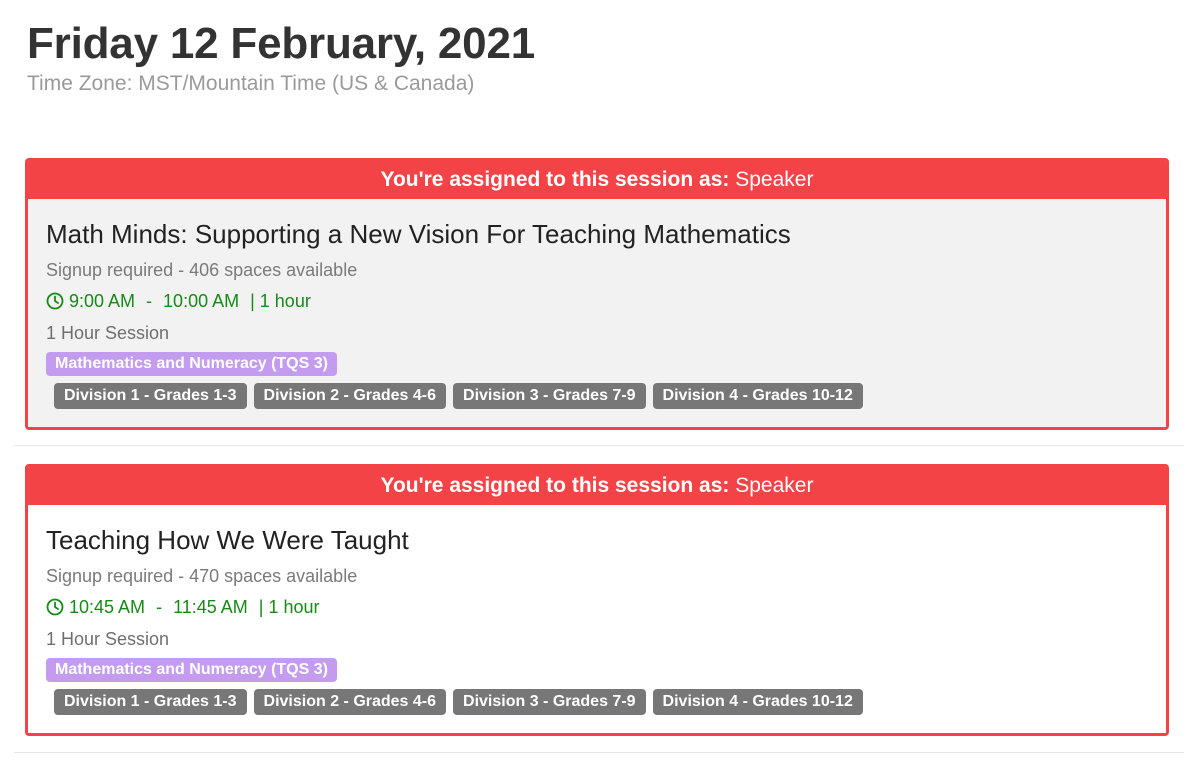  What do you see at coordinates (281, 43) in the screenshot?
I see `page-title: Friday 12 February, 2021` at bounding box center [281, 43].